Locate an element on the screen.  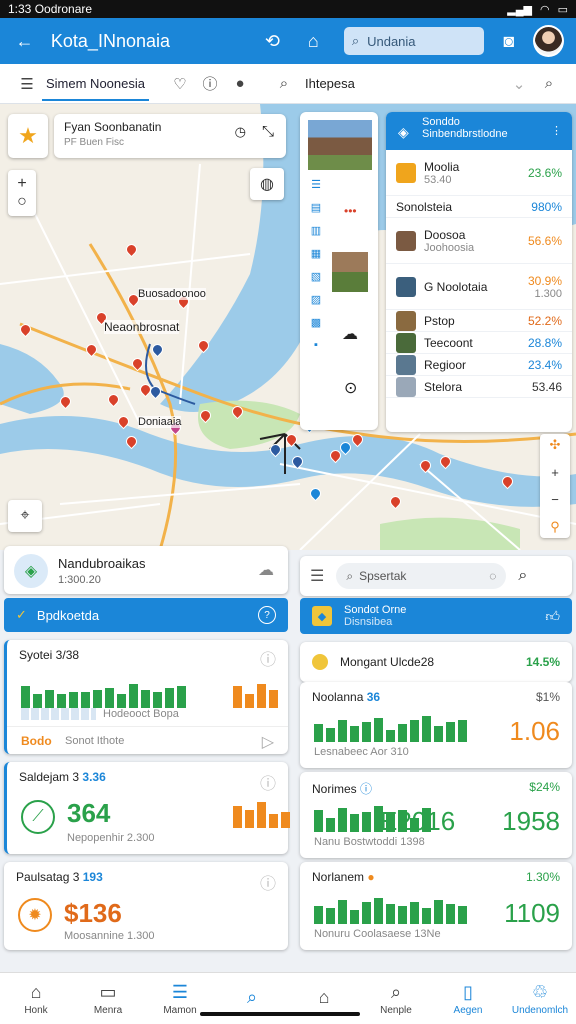
target-icon: ⊙ is located at coordinates (350, 388).